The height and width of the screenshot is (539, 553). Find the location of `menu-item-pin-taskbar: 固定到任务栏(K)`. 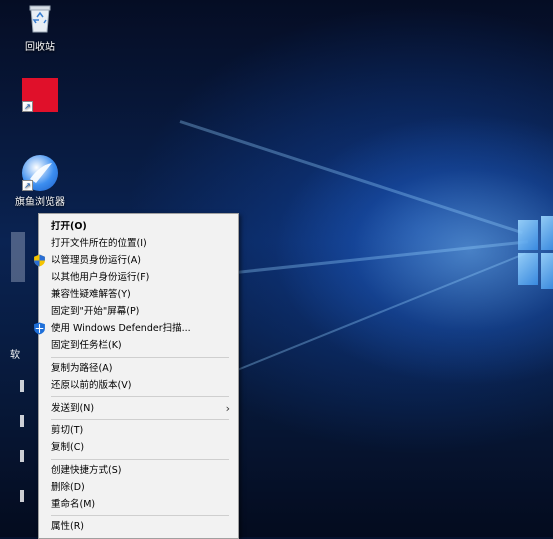

menu-item-pin-taskbar: 固定到任务栏(K) is located at coordinates (138, 345).